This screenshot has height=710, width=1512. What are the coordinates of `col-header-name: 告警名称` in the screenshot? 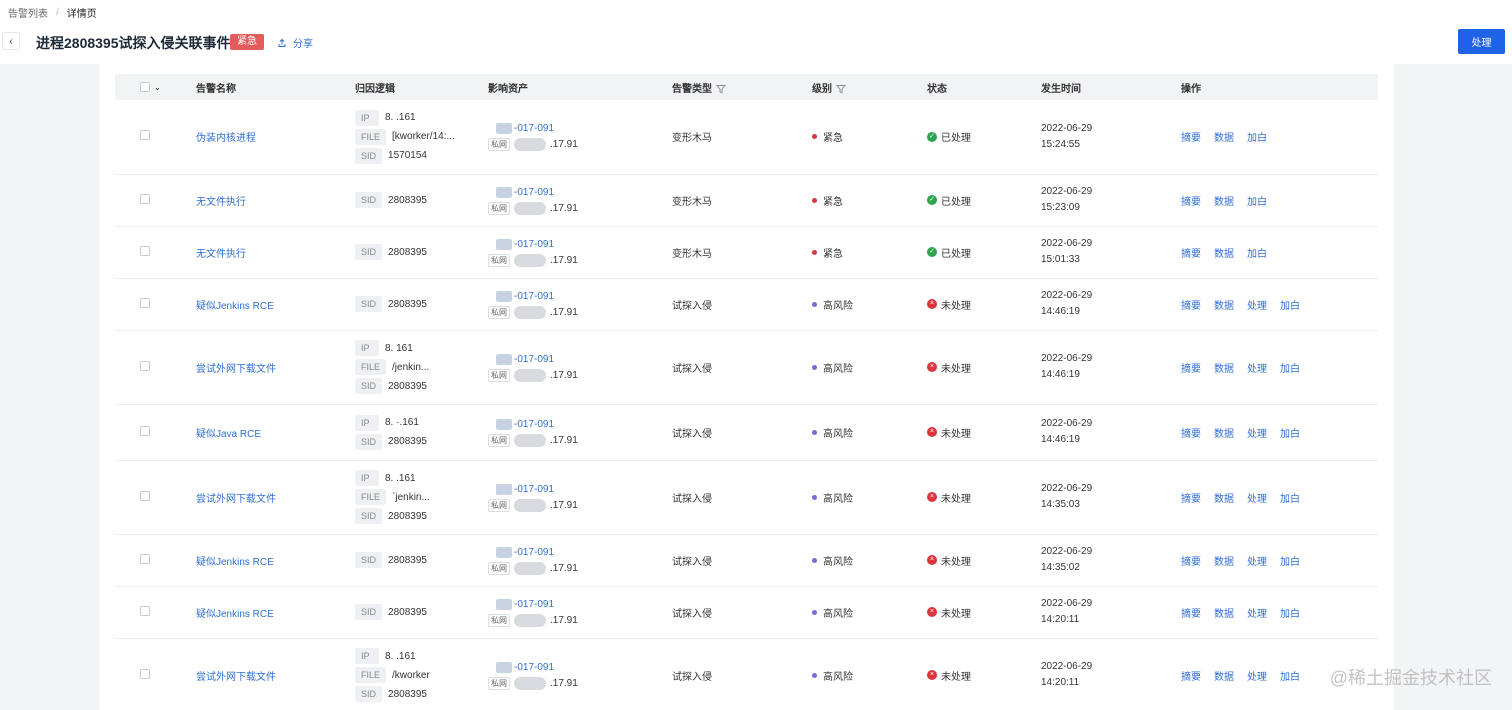 It's located at (216, 89).